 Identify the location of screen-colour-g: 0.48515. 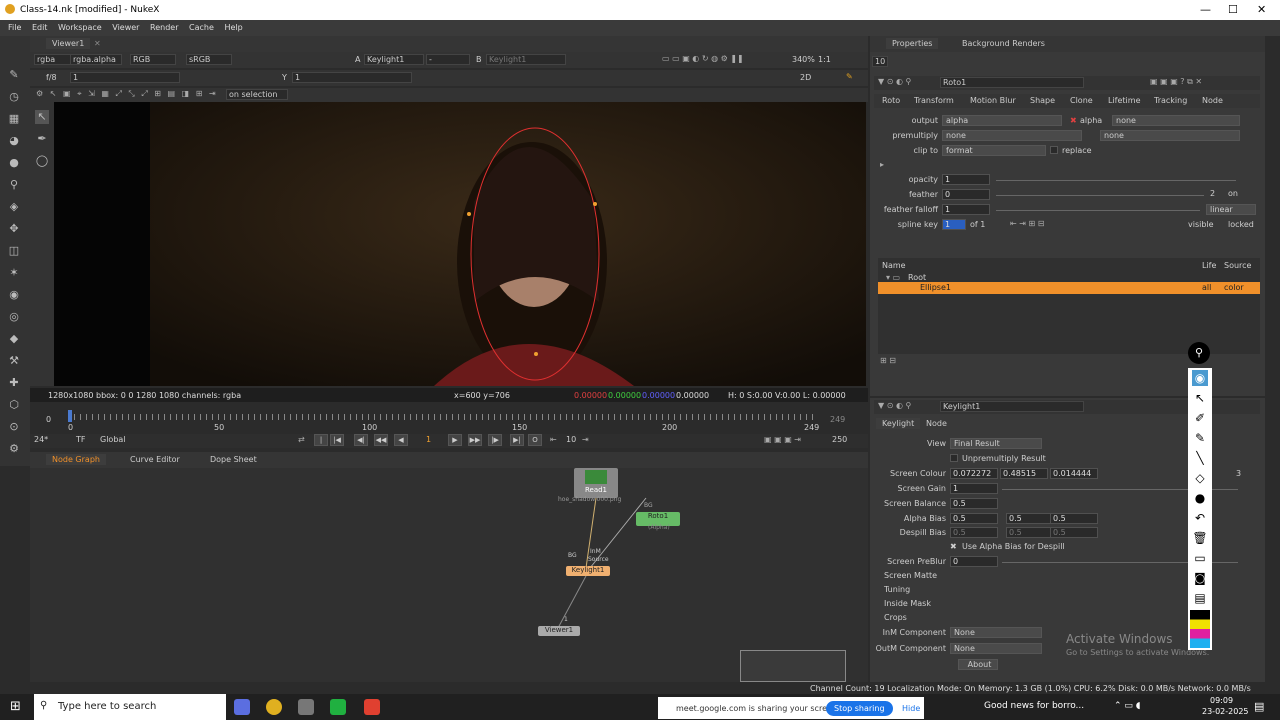
(1024, 473).